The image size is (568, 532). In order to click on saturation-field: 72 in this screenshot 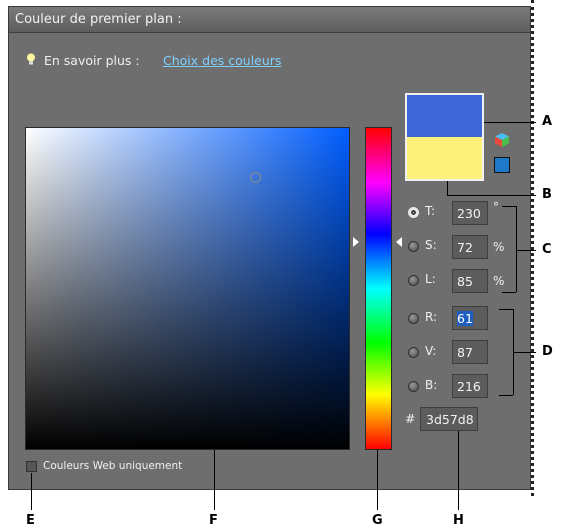, I will do `click(470, 247)`.